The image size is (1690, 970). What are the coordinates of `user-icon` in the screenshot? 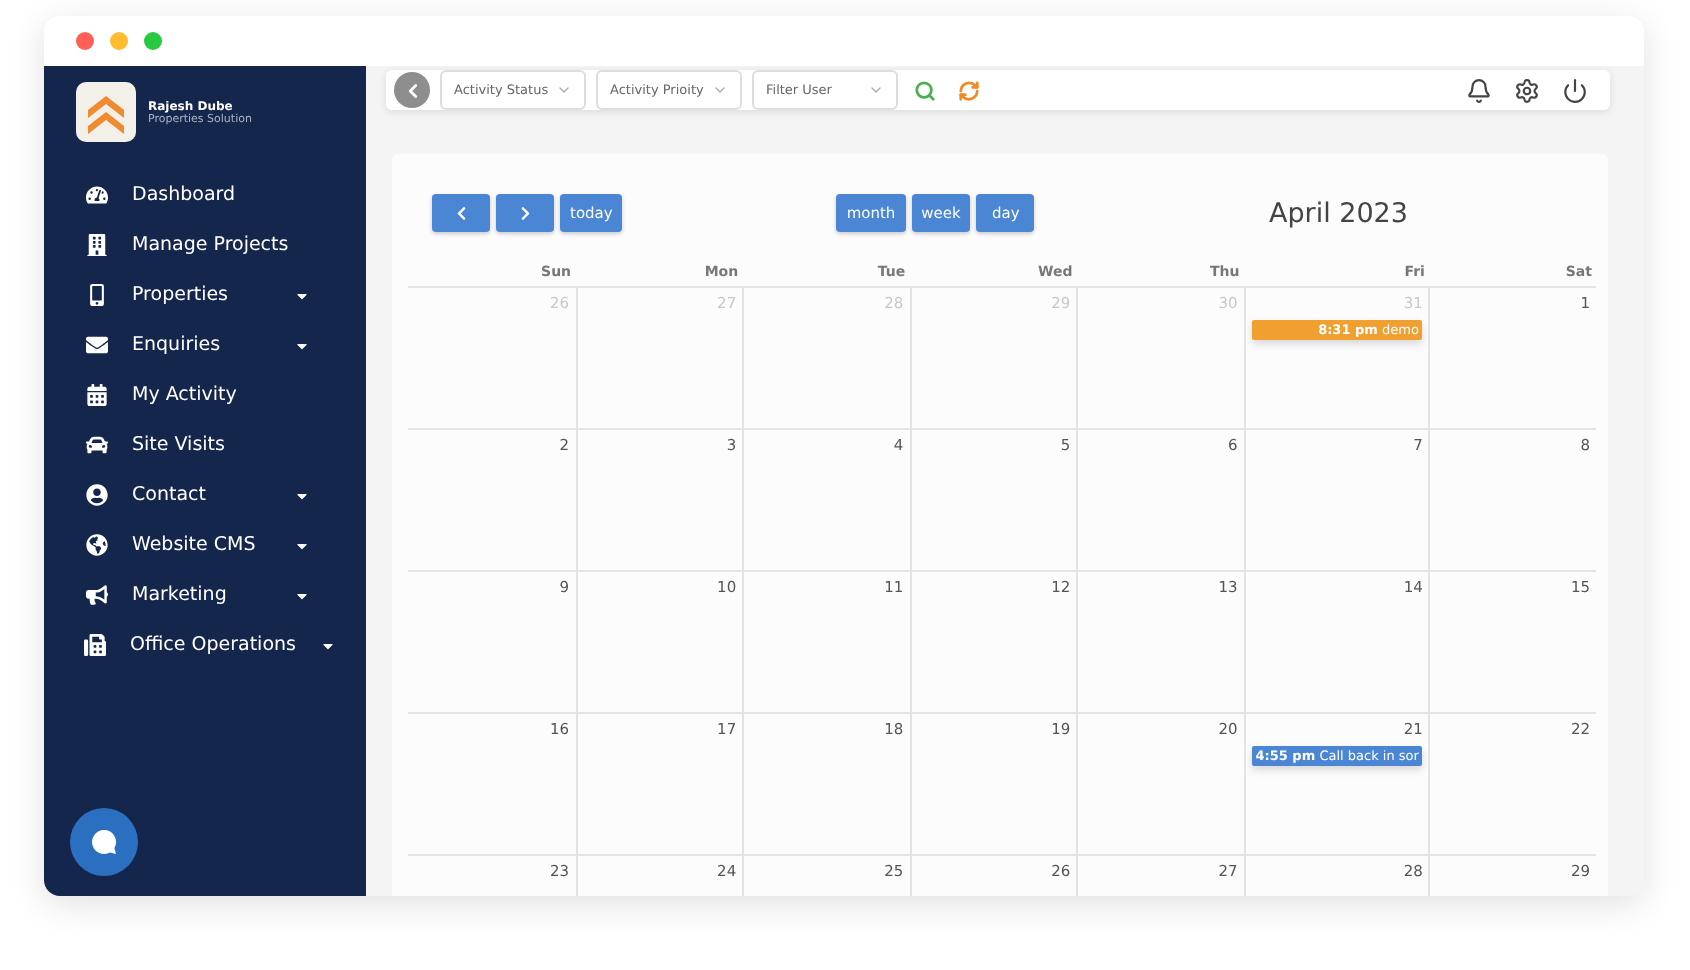 It's located at (96, 495).